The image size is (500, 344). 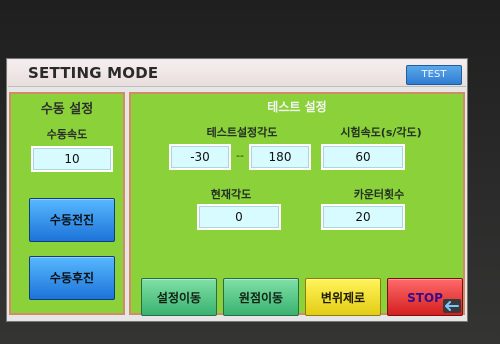 I want to click on back-arrow-glyph-icon, so click(x=452, y=306).